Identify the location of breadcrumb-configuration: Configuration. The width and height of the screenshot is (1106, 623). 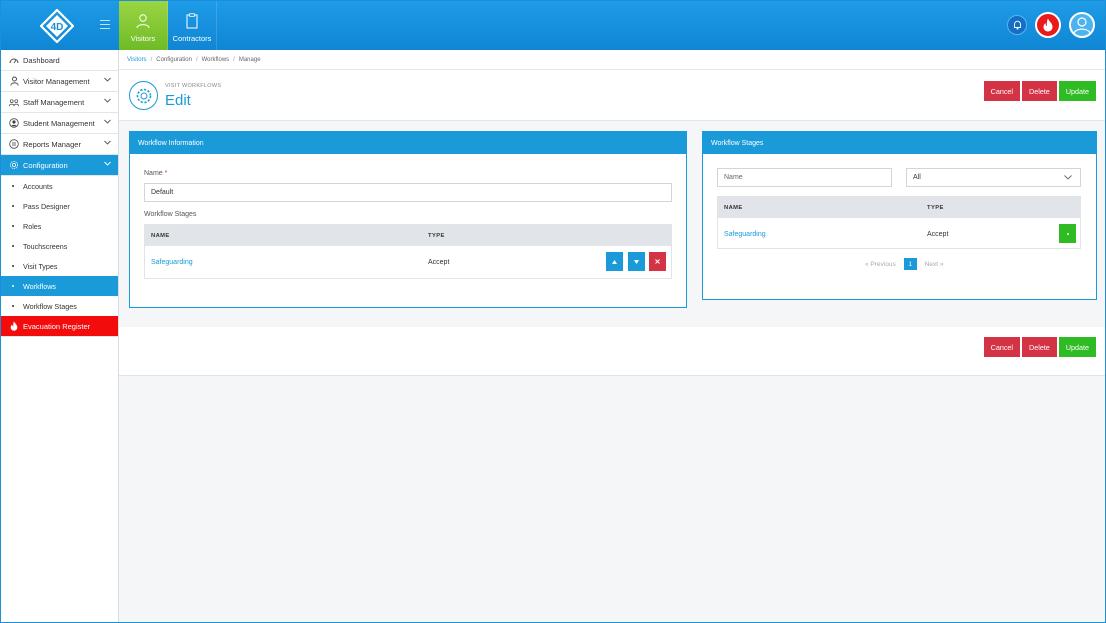
(174, 59).